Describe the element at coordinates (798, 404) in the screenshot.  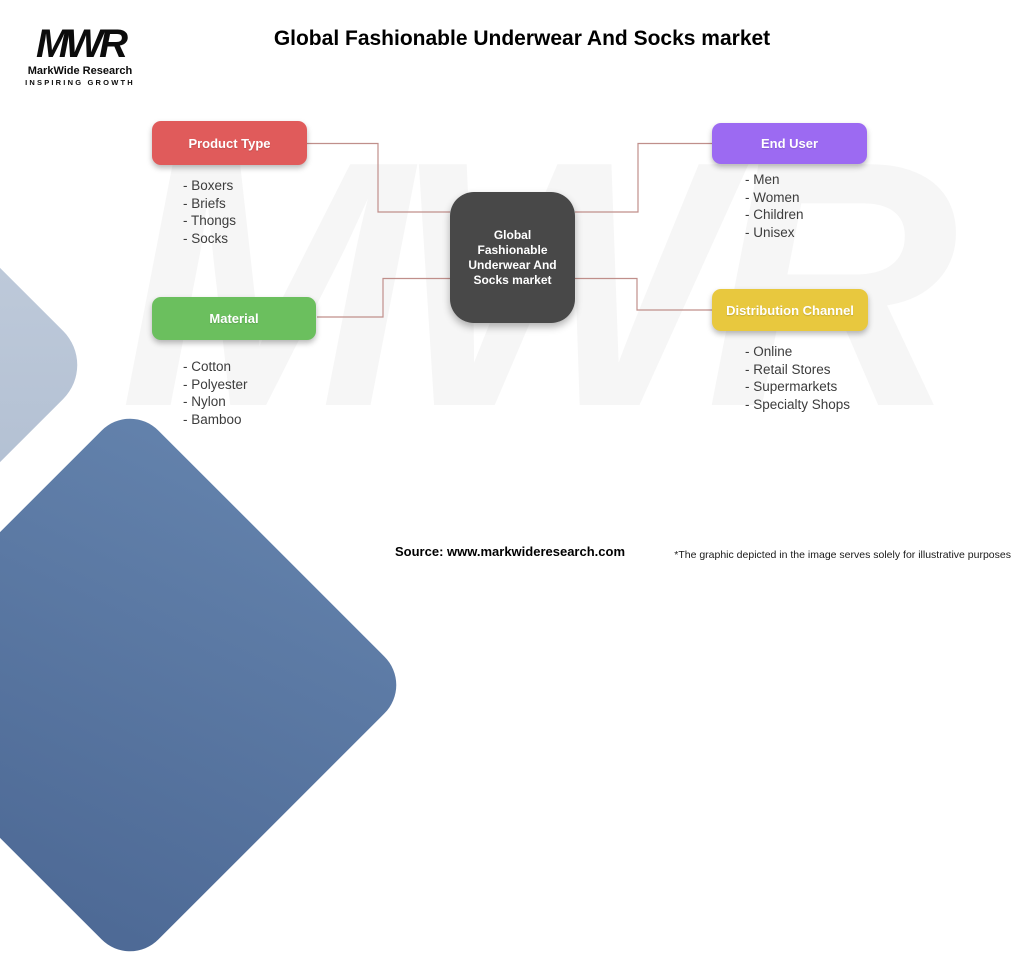
I see `list-item: - Specialty Shops` at that location.